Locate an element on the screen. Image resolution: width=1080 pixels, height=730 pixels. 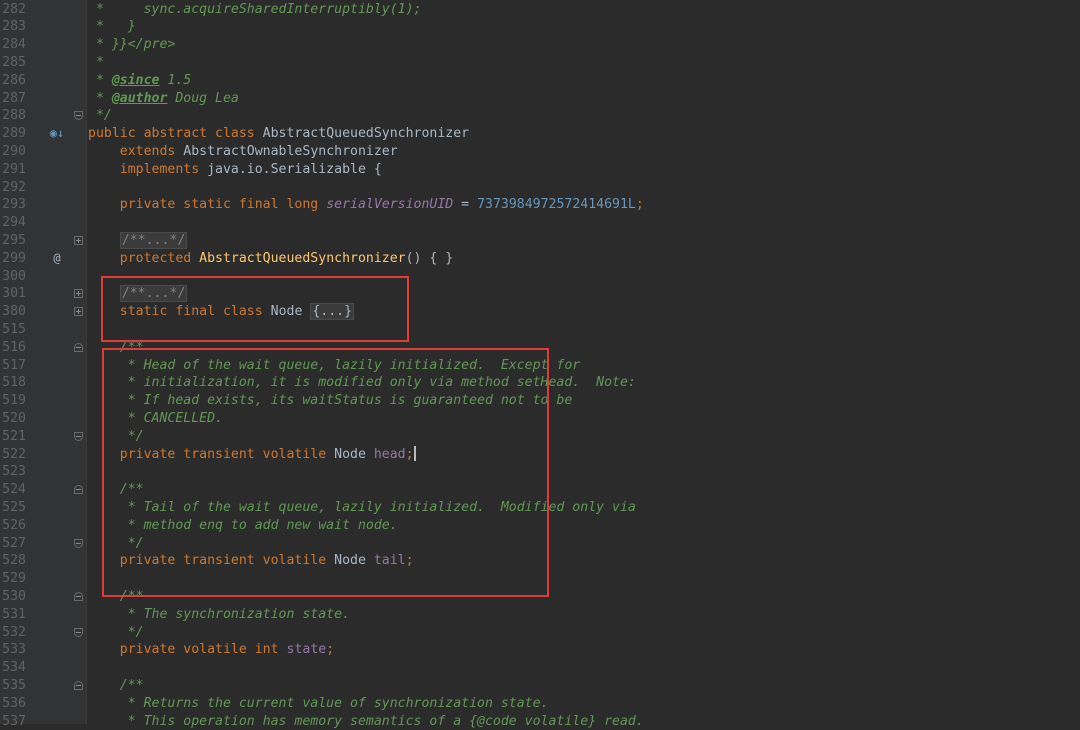
code-line: 285 * is located at coordinates (540, 63).